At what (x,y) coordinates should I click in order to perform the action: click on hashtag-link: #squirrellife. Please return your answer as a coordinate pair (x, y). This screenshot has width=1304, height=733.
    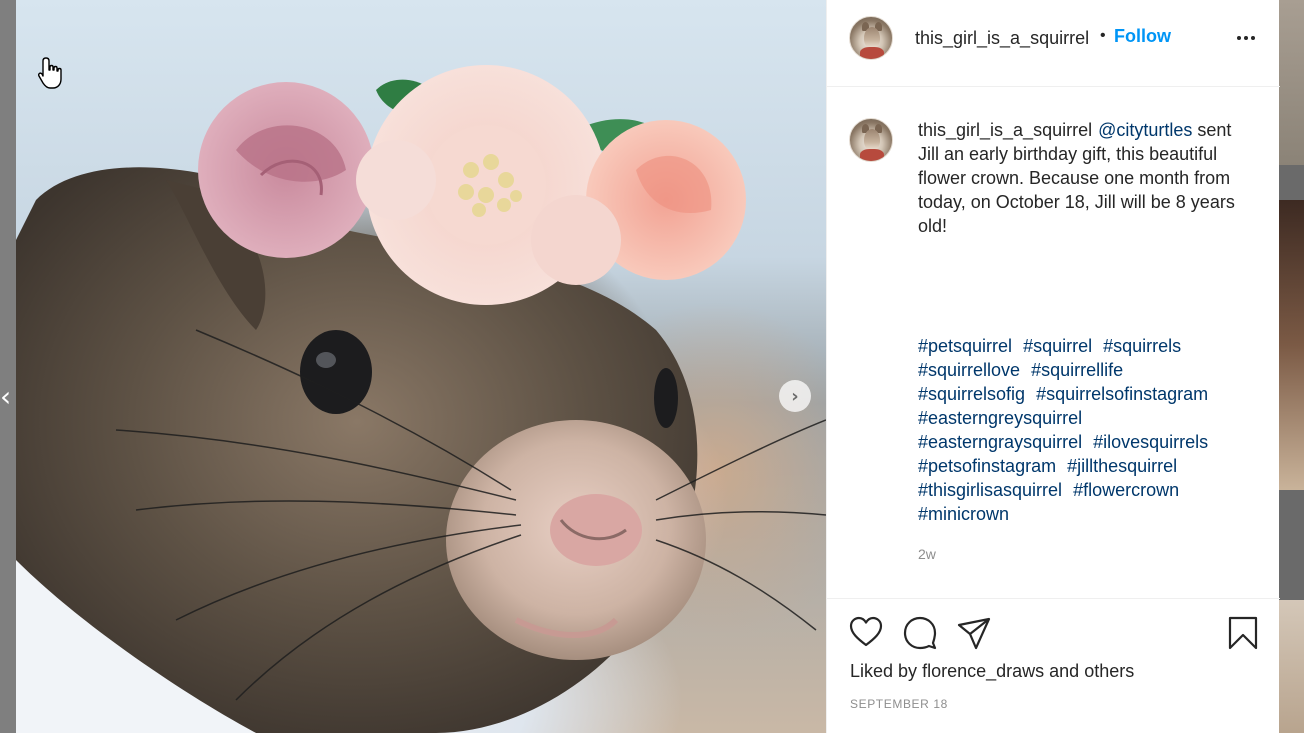
    Looking at the image, I should click on (1077, 370).